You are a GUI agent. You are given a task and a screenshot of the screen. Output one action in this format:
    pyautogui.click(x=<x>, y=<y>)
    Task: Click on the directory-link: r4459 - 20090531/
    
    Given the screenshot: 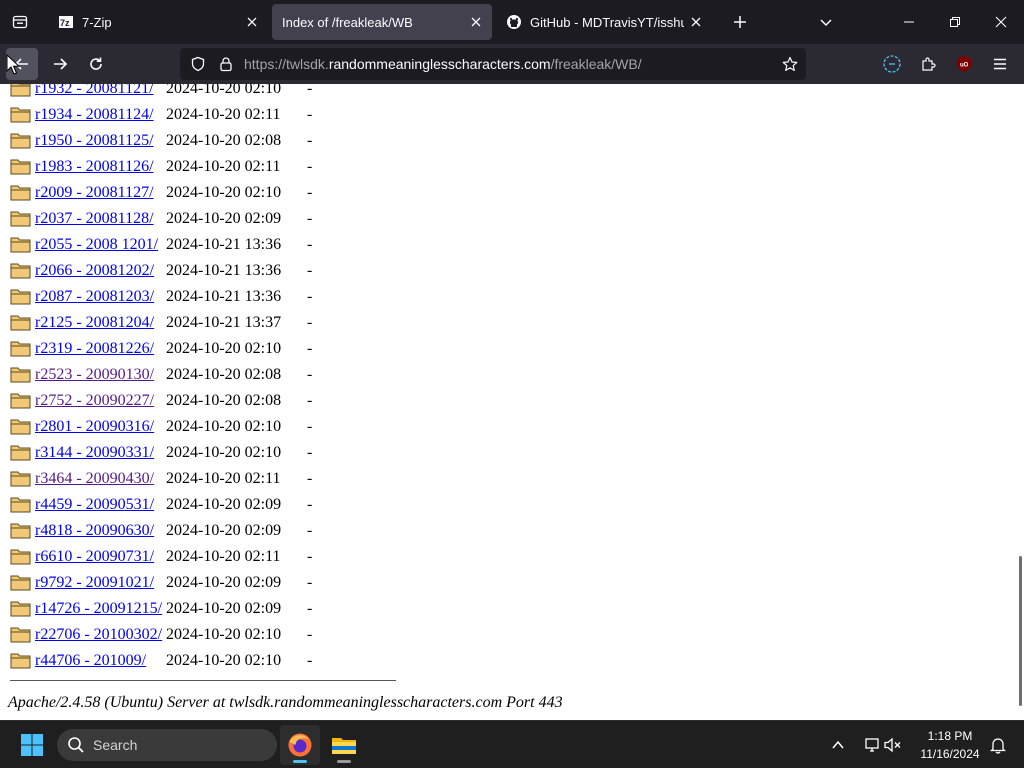 What is the action you would take?
    pyautogui.click(x=94, y=505)
    